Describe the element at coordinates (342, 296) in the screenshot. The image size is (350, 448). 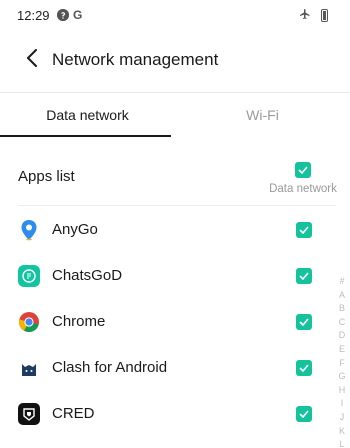
I see `alpha-index-letter: A` at that location.